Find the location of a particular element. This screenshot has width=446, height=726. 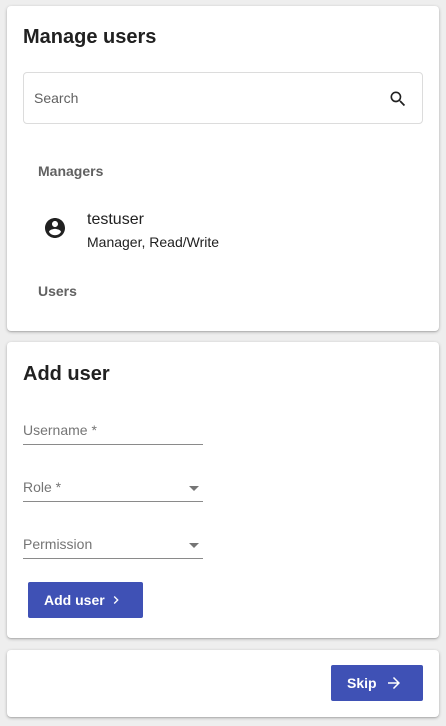

add-user-button: Add user is located at coordinates (85, 600).